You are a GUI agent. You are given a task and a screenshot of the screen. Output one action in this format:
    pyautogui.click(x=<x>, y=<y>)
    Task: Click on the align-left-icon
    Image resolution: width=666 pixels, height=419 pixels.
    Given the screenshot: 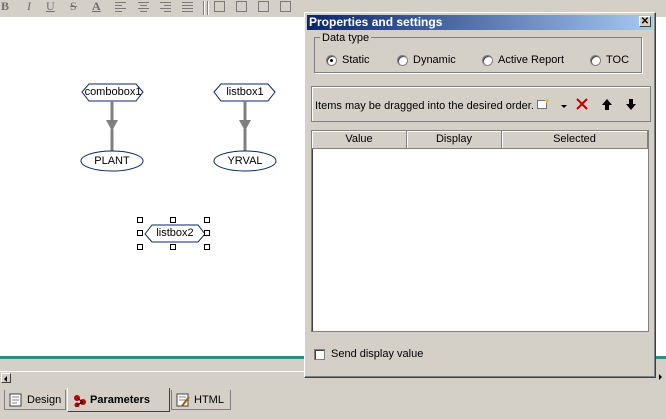 What is the action you would take?
    pyautogui.click(x=120, y=6)
    